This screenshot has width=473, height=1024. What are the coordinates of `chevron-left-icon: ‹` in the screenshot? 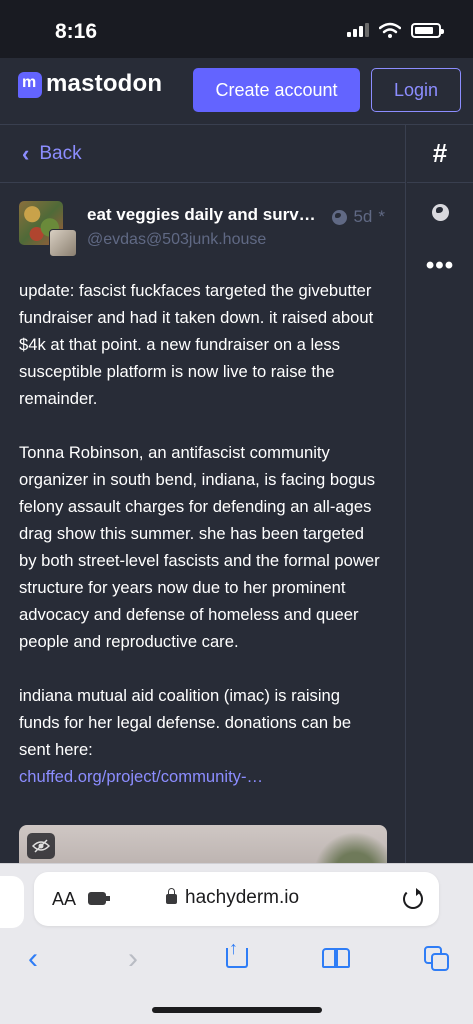 It's located at (26, 153).